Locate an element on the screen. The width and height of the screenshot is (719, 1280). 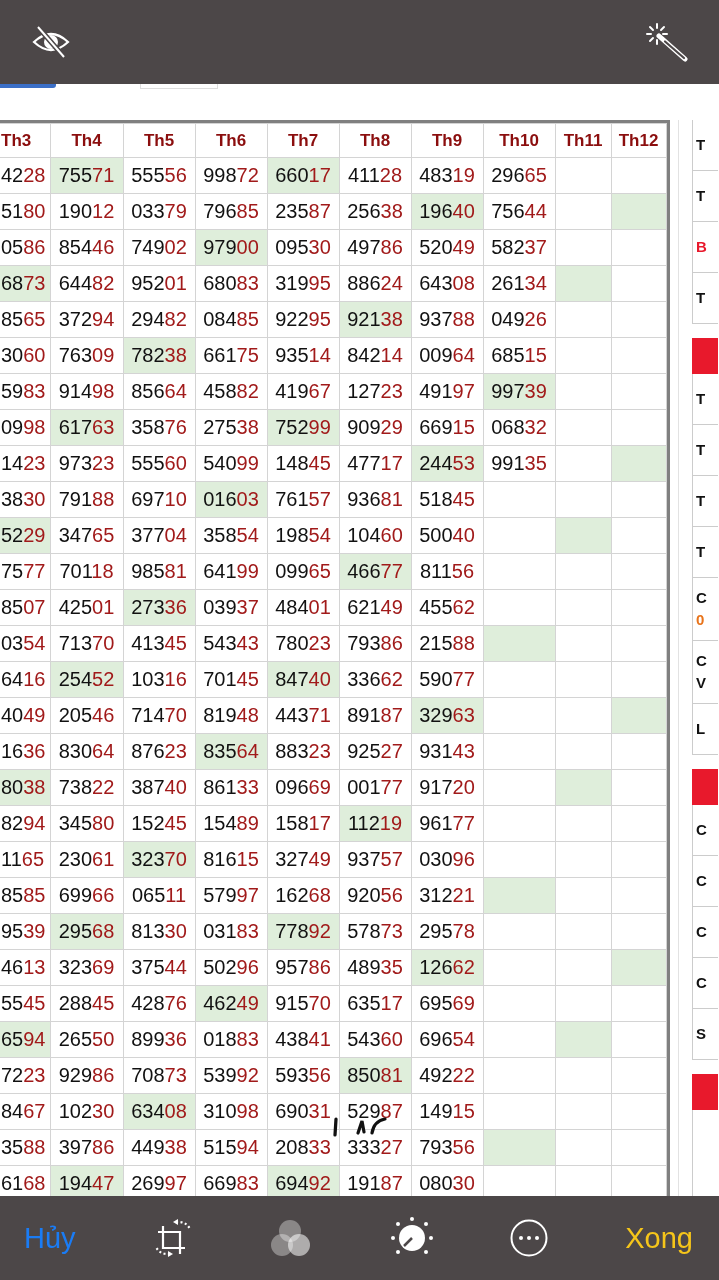
table-cell: 31098 is located at coordinates (231, 1111).